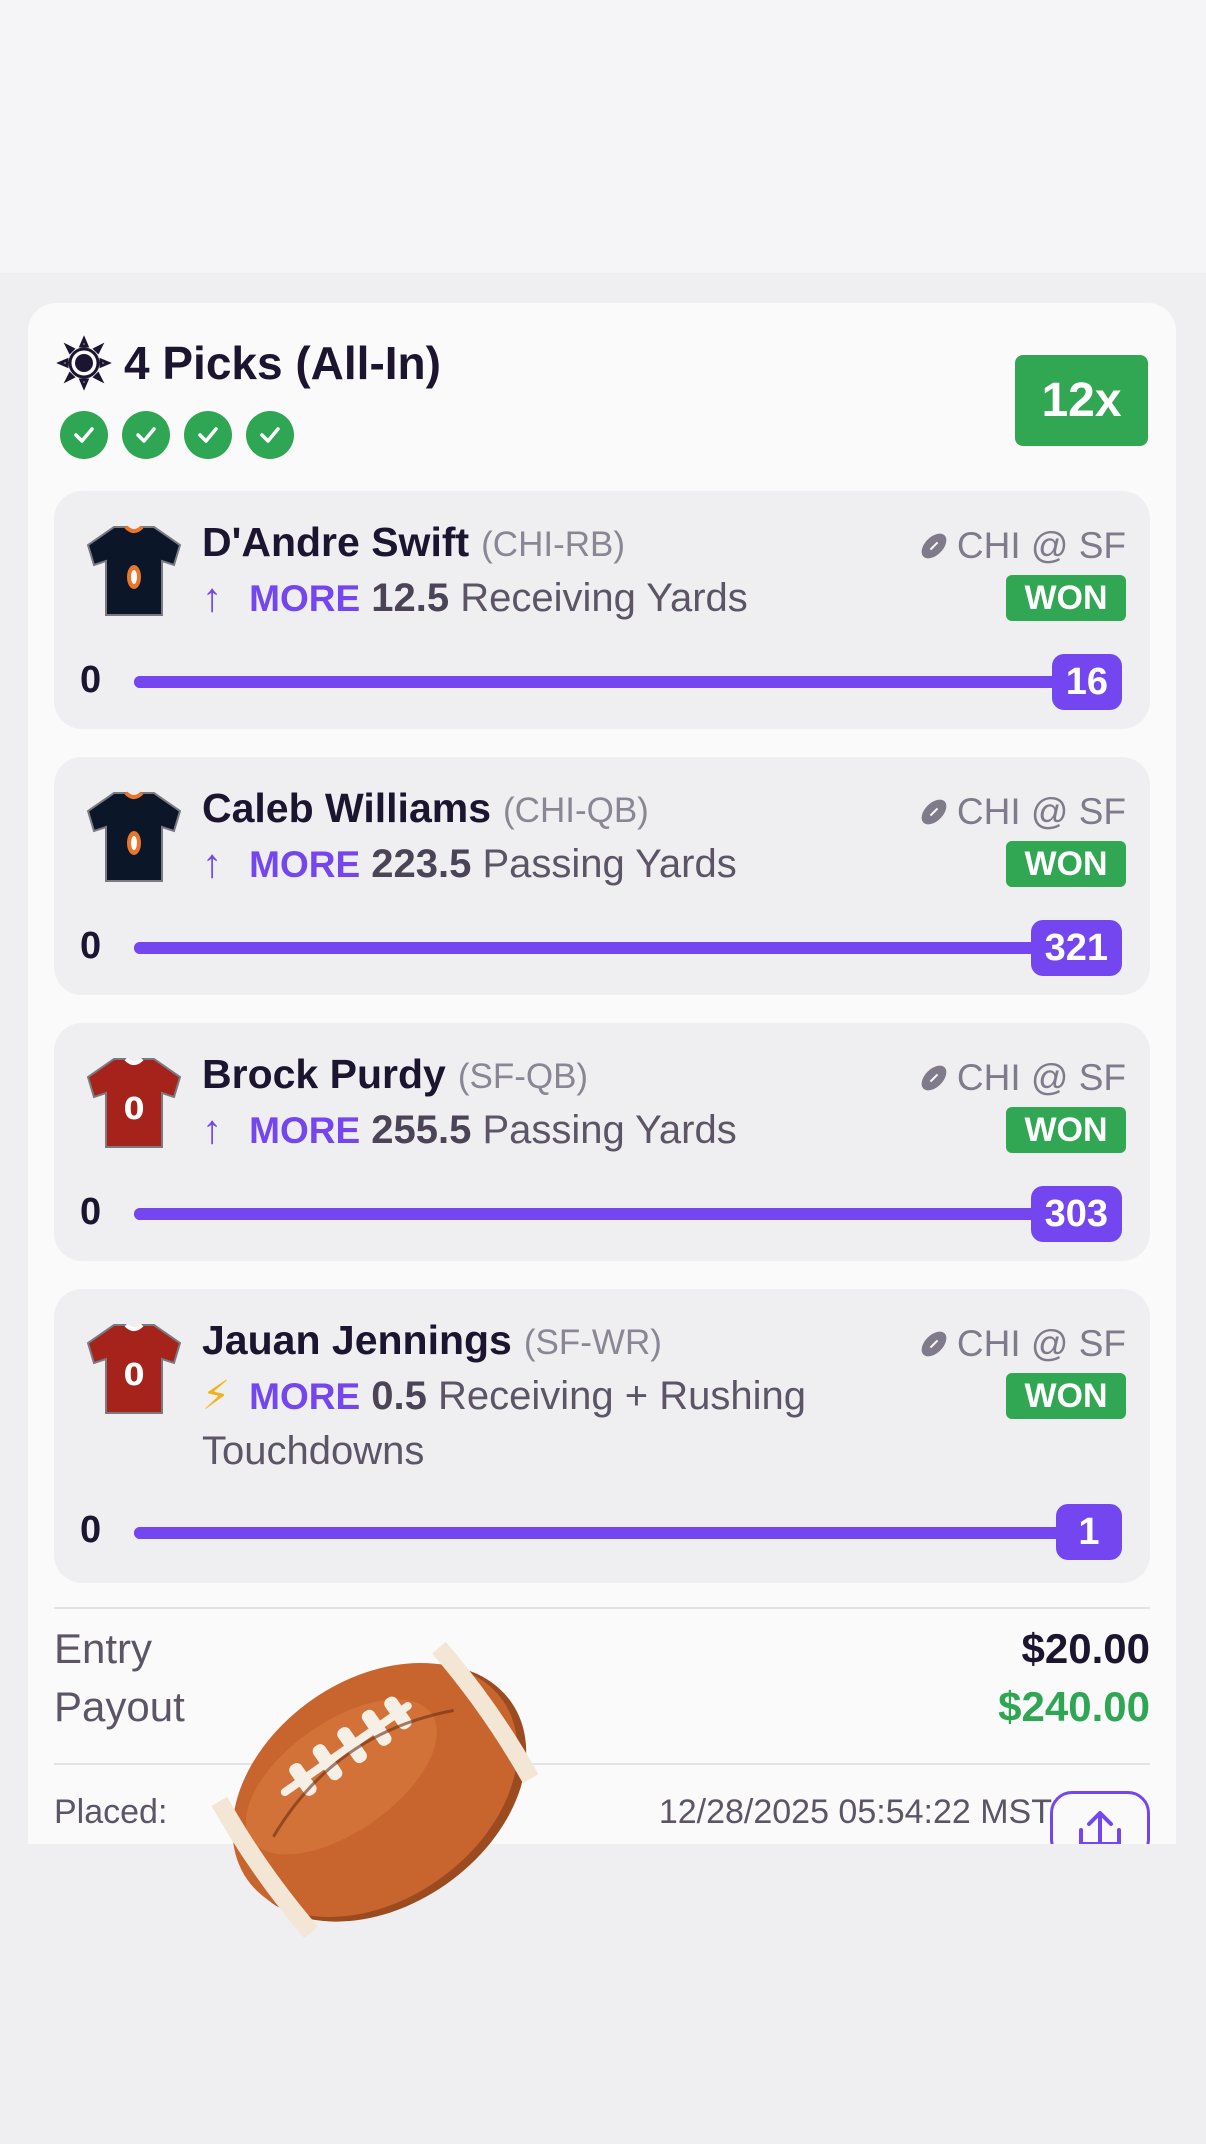  Describe the element at coordinates (855, 1812) in the screenshot. I see `placed-timestamp: 12/28/2025 05:54:22 MST` at that location.